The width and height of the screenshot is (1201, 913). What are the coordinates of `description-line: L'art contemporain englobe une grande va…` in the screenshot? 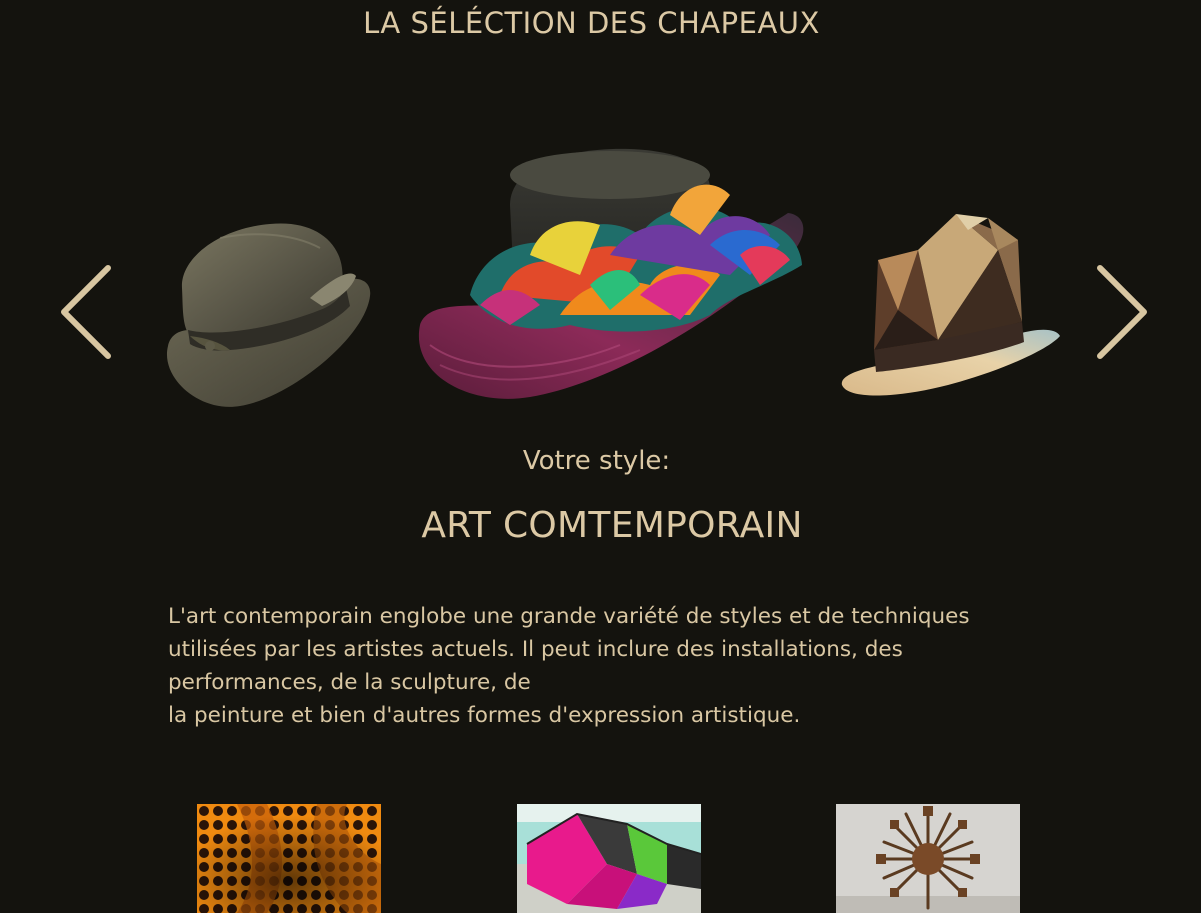 It's located at (569, 616).